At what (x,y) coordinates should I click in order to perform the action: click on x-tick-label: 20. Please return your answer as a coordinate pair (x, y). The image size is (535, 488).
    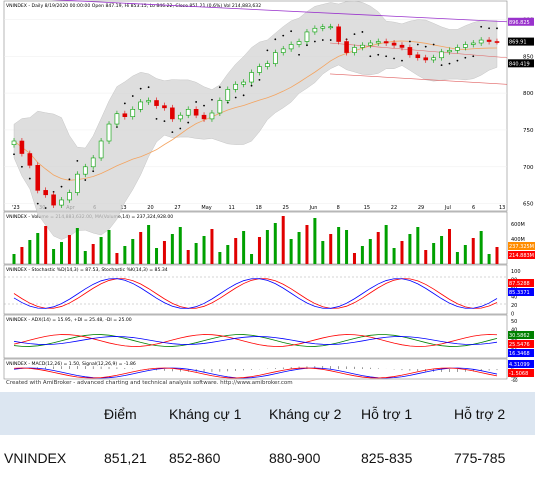
    Looking at the image, I should click on (150, 208).